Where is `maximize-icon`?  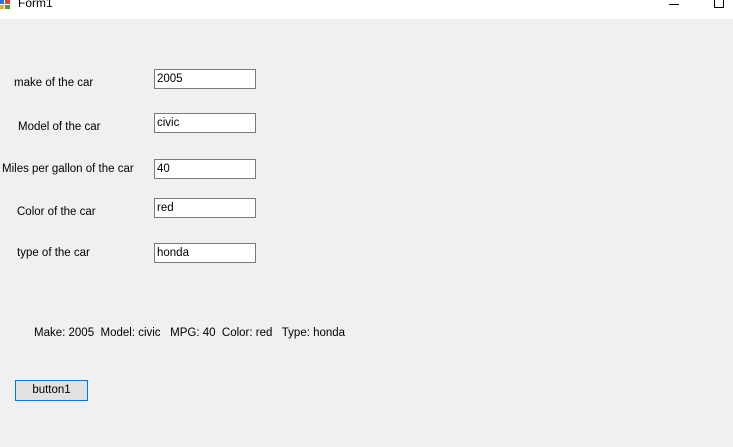
maximize-icon is located at coordinates (719, 5).